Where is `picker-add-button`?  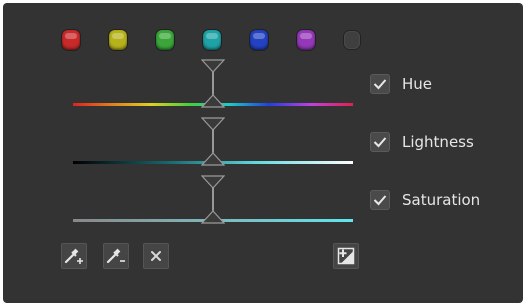
picker-add-button is located at coordinates (74, 256).